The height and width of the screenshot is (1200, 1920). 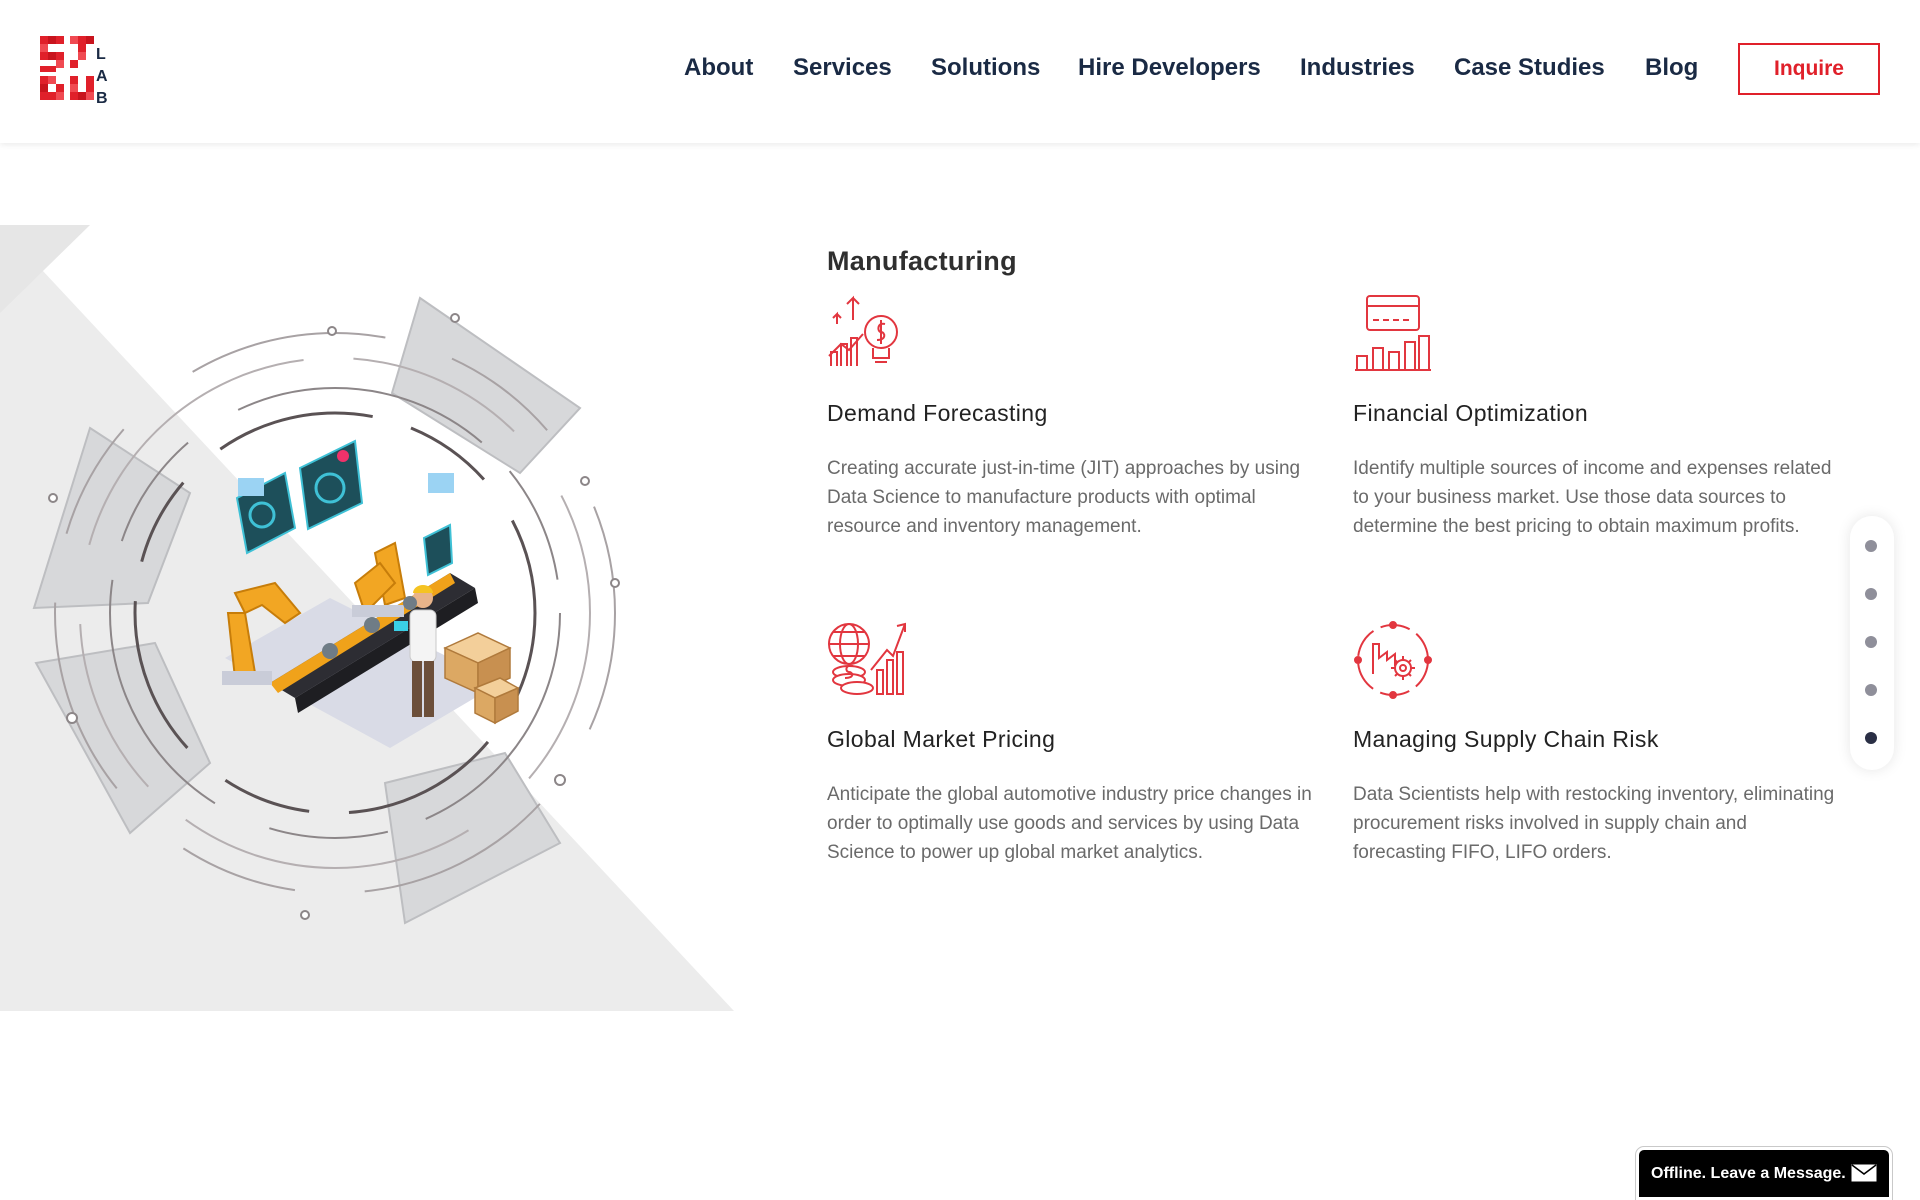 I want to click on credit-card-chart-icon, so click(x=1393, y=333).